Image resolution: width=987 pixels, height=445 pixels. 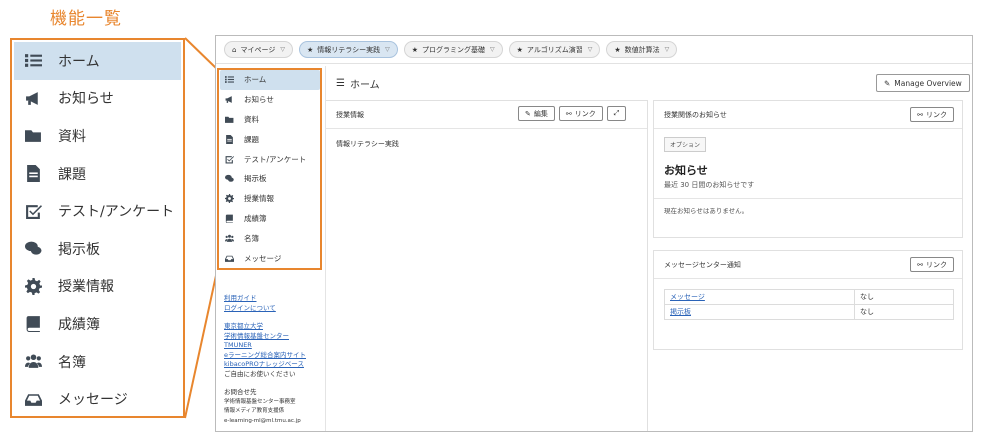 I want to click on messages-count: なし, so click(x=904, y=297).